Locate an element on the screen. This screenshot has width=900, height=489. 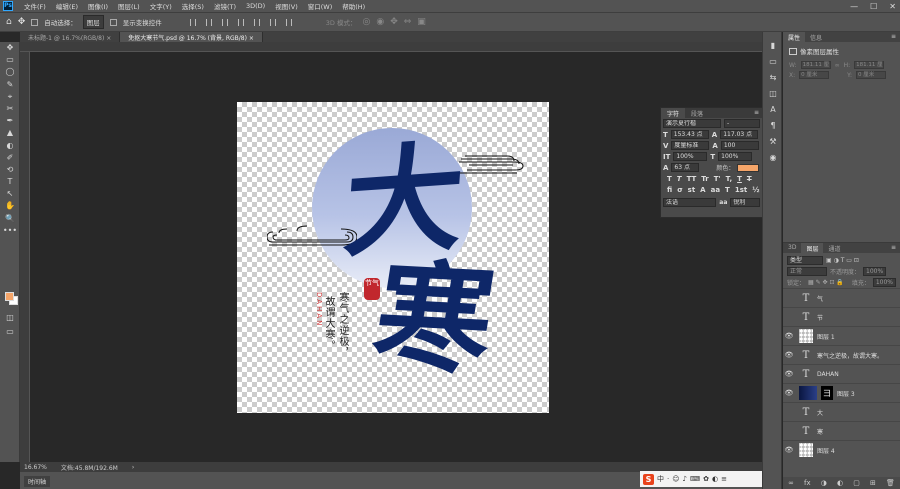
menu-file: 文件(F) is located at coordinates (35, 6).